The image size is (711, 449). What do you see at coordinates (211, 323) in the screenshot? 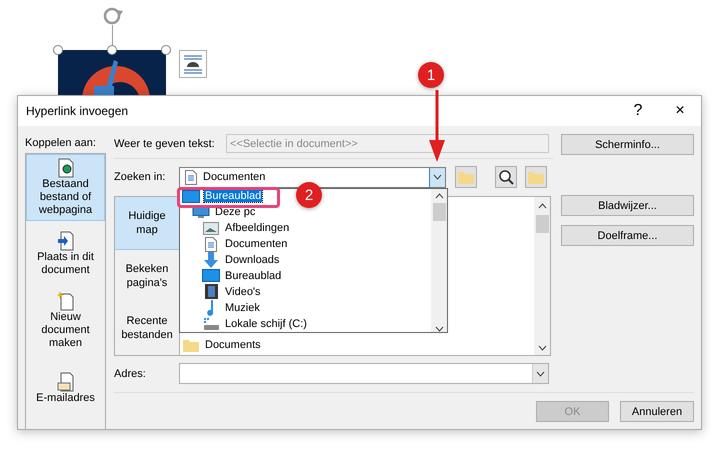
I see `drive-icon` at bounding box center [211, 323].